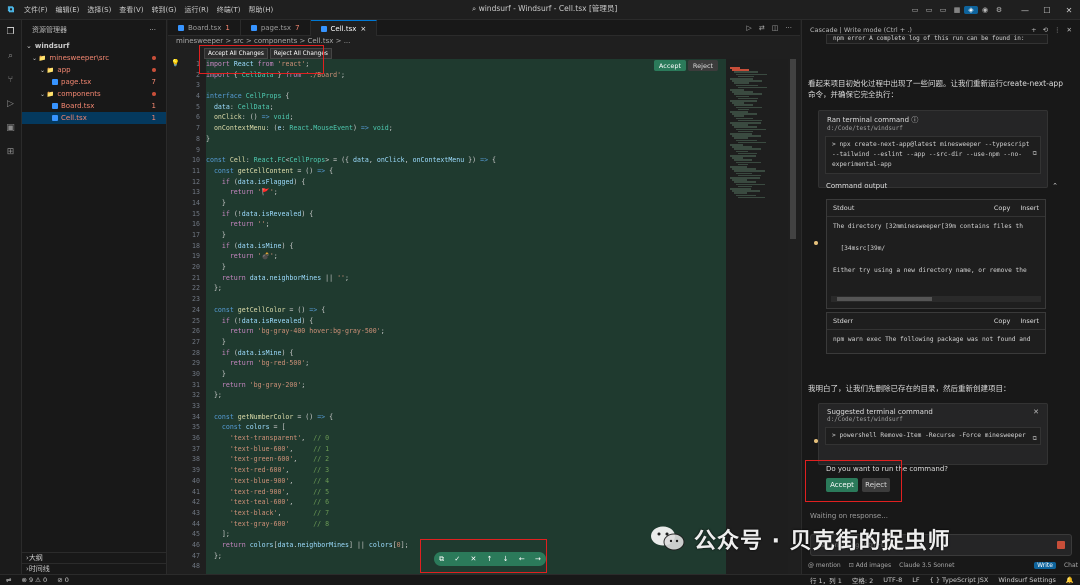 This screenshot has height=585, width=1080. I want to click on menu-file: 文件(F), so click(36, 10).